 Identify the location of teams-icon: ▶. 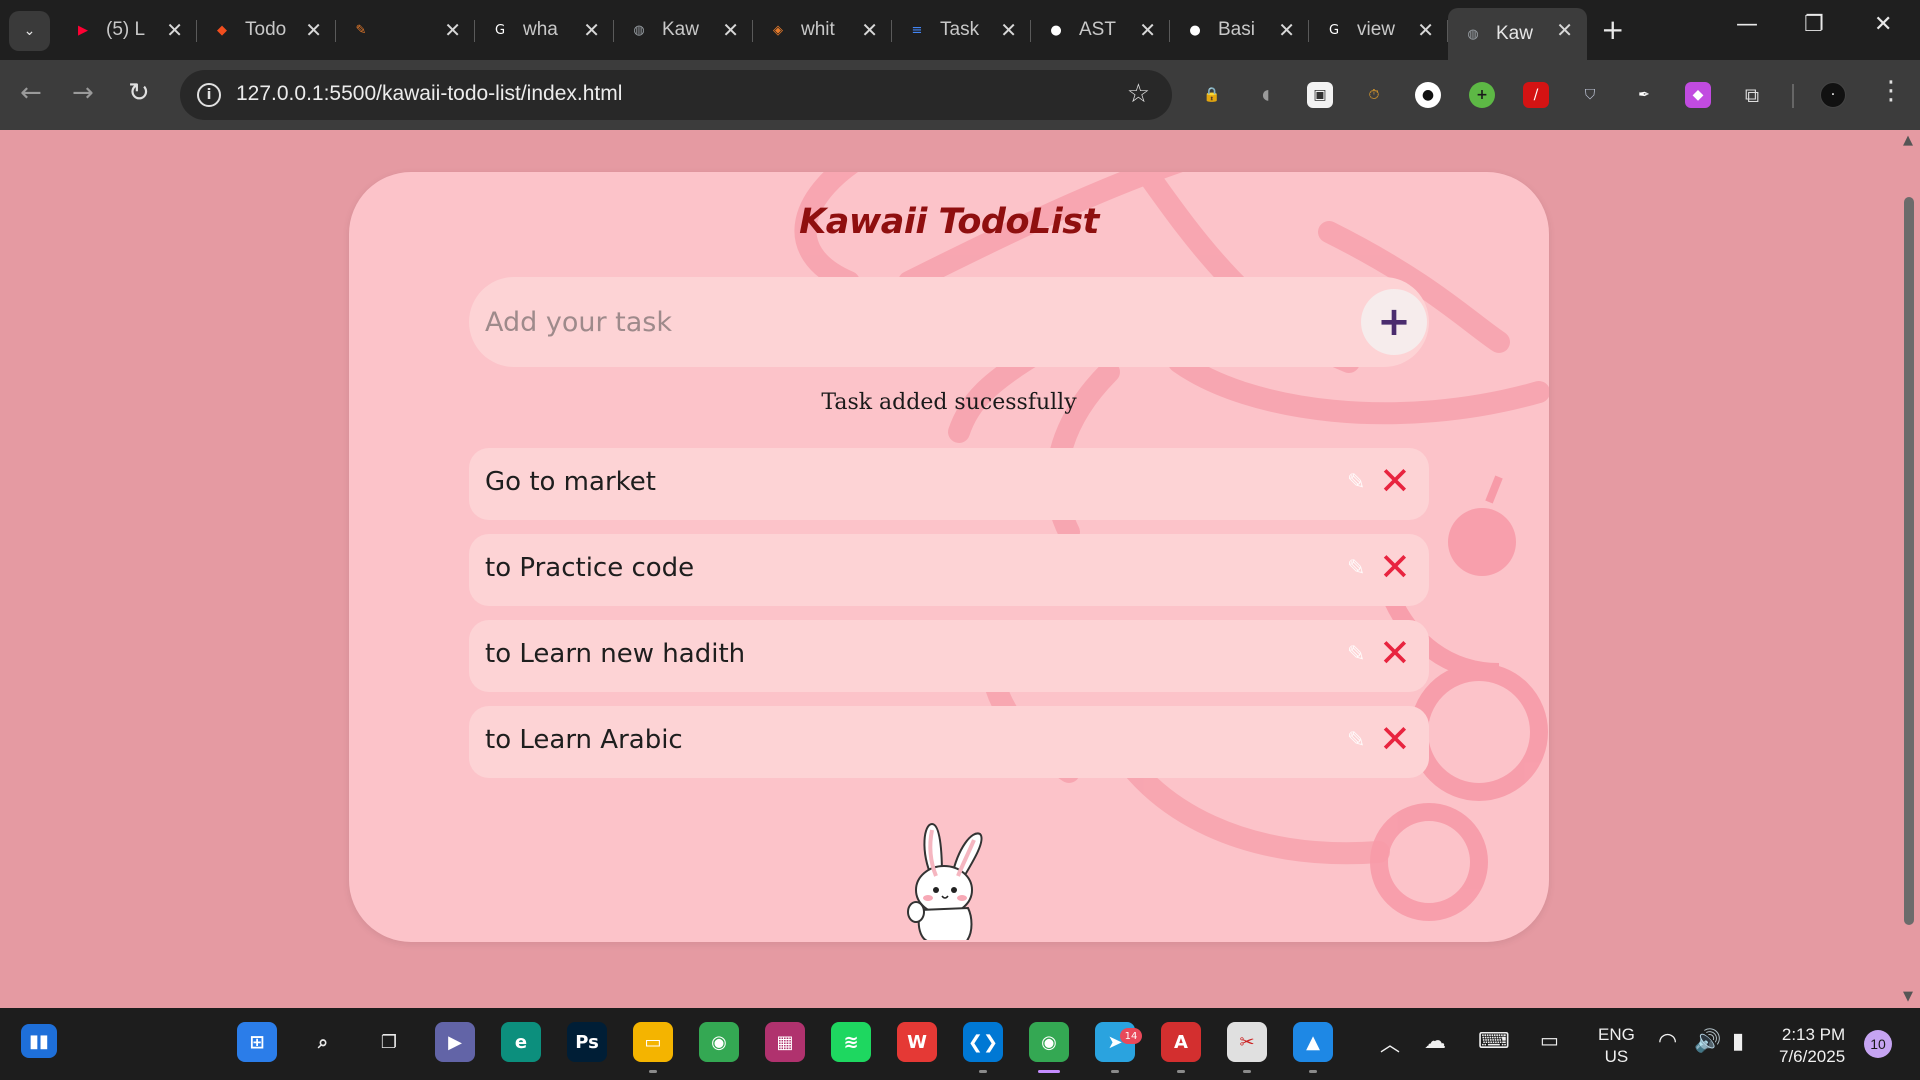
(455, 1042).